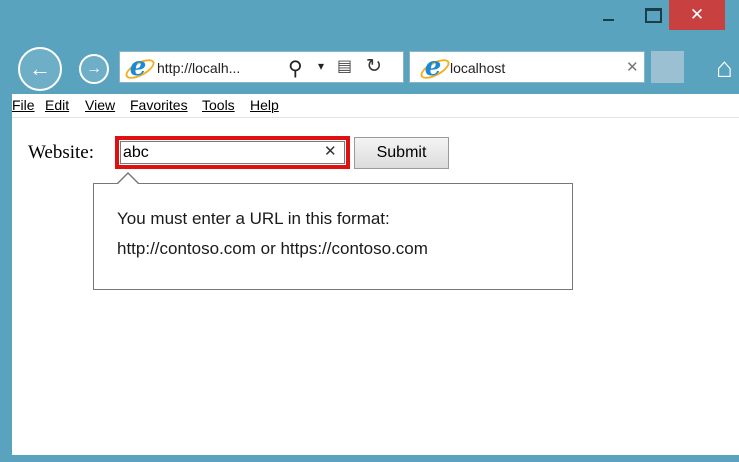 This screenshot has height=462, width=739. I want to click on close-icon: ✕, so click(697, 14).